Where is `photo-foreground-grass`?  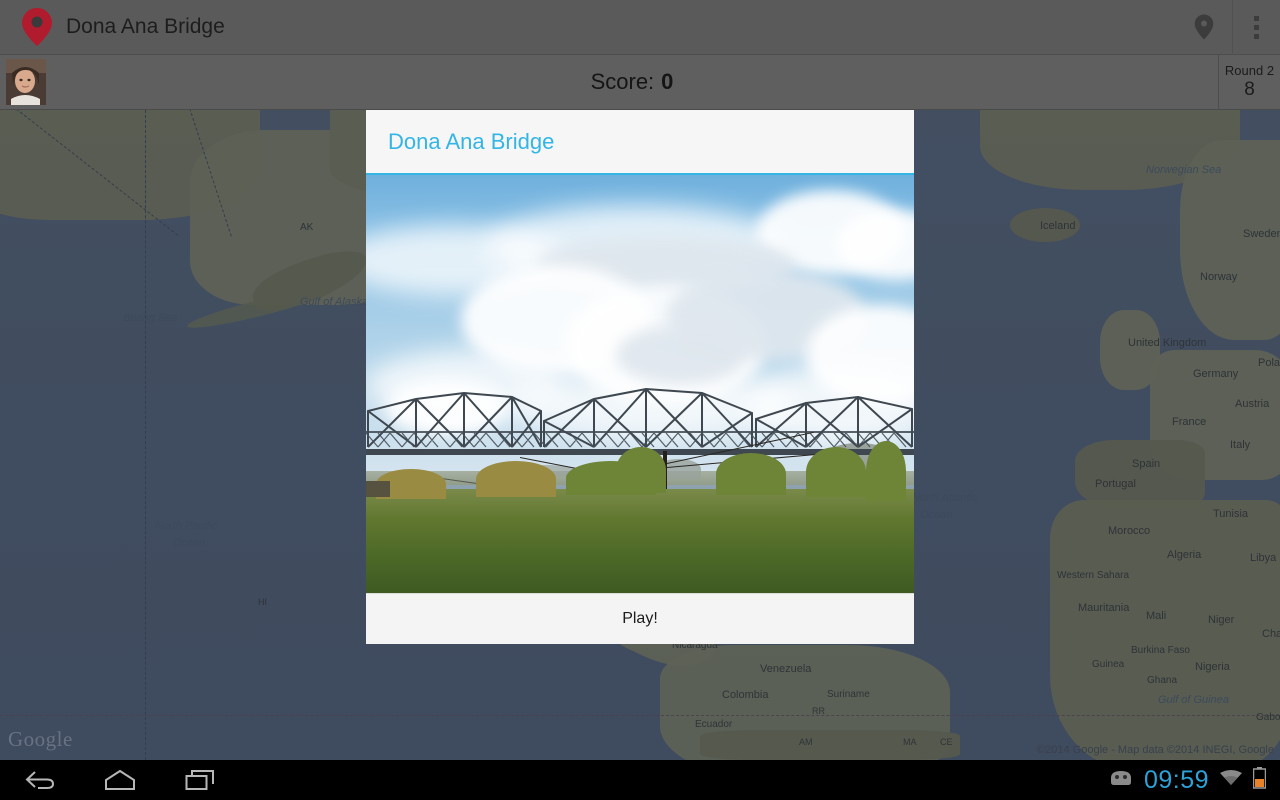 photo-foreground-grass is located at coordinates (640, 541).